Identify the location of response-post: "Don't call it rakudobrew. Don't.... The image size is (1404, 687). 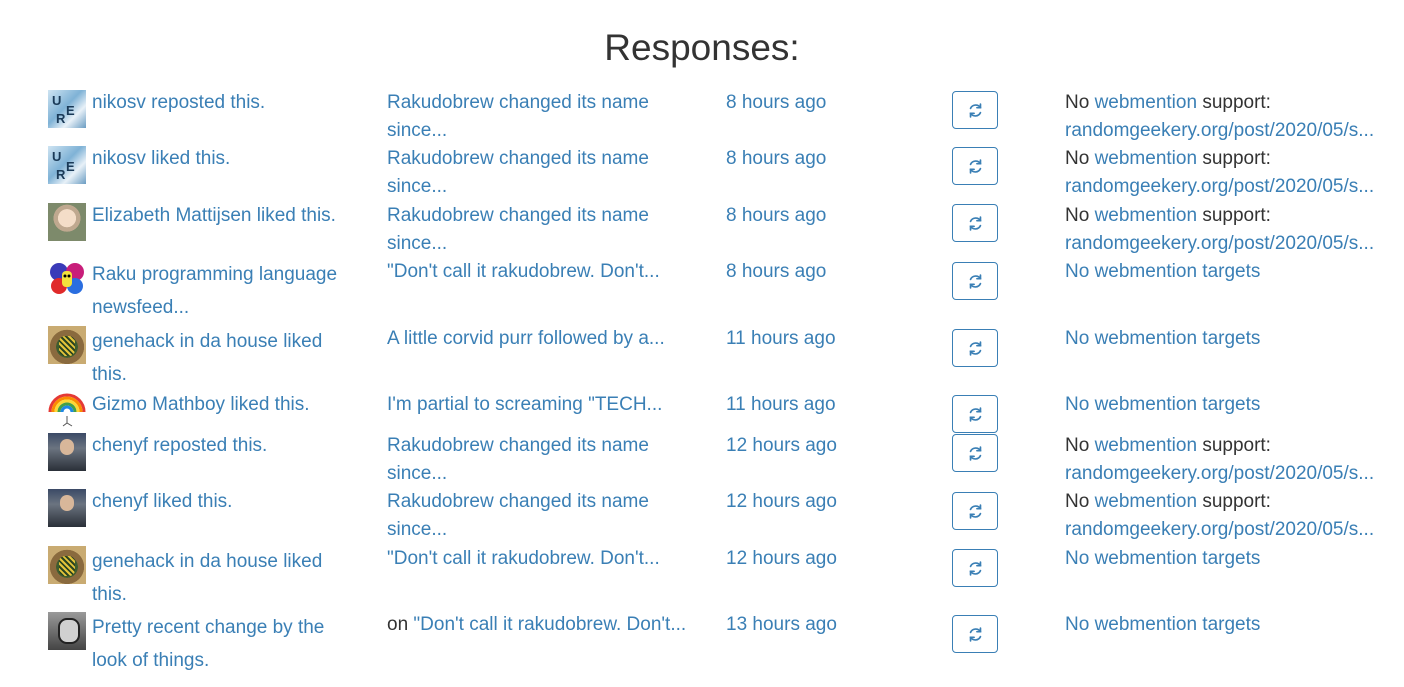
(542, 272).